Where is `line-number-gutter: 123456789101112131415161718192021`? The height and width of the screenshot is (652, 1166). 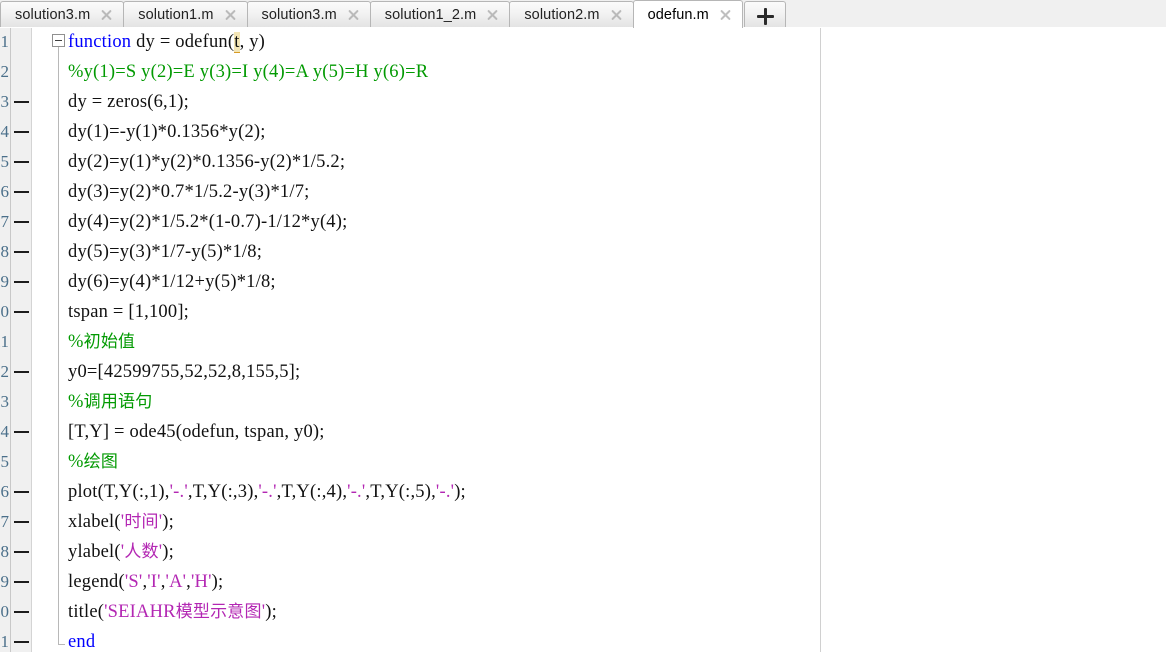 line-number-gutter: 123456789101112131415161718192021 is located at coordinates (5, 340).